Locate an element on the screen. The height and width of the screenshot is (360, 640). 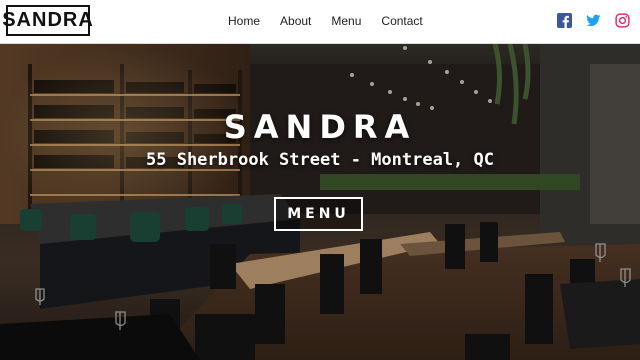
nav-link-home: Home is located at coordinates (244, 21).